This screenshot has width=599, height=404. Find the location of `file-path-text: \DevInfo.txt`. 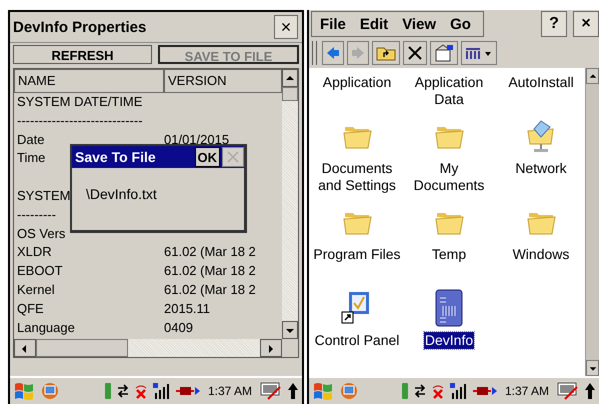

file-path-text: \DevInfo.txt is located at coordinates (122, 194).